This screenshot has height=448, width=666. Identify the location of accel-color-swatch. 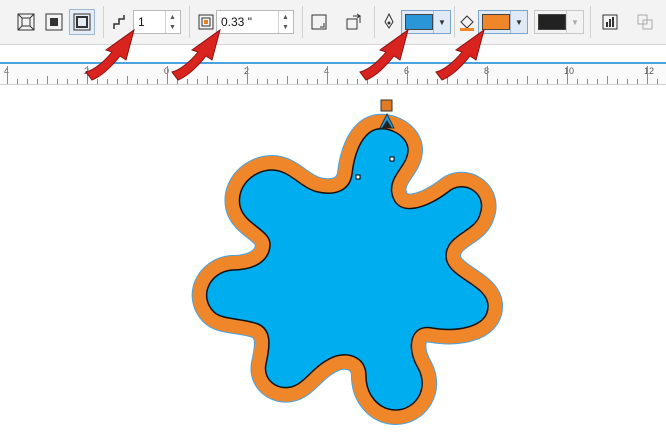
(552, 22).